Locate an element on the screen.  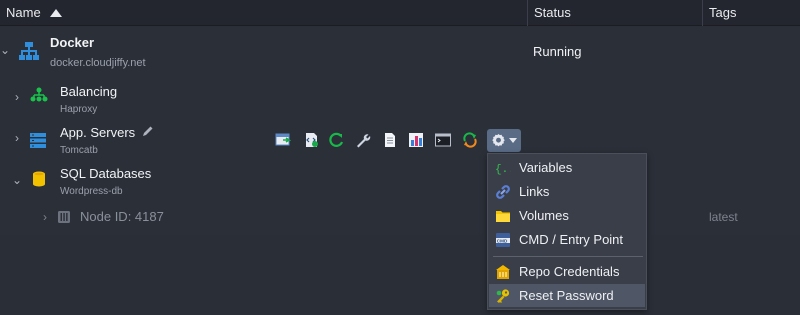
open-in-browser-icon is located at coordinates (283, 139).